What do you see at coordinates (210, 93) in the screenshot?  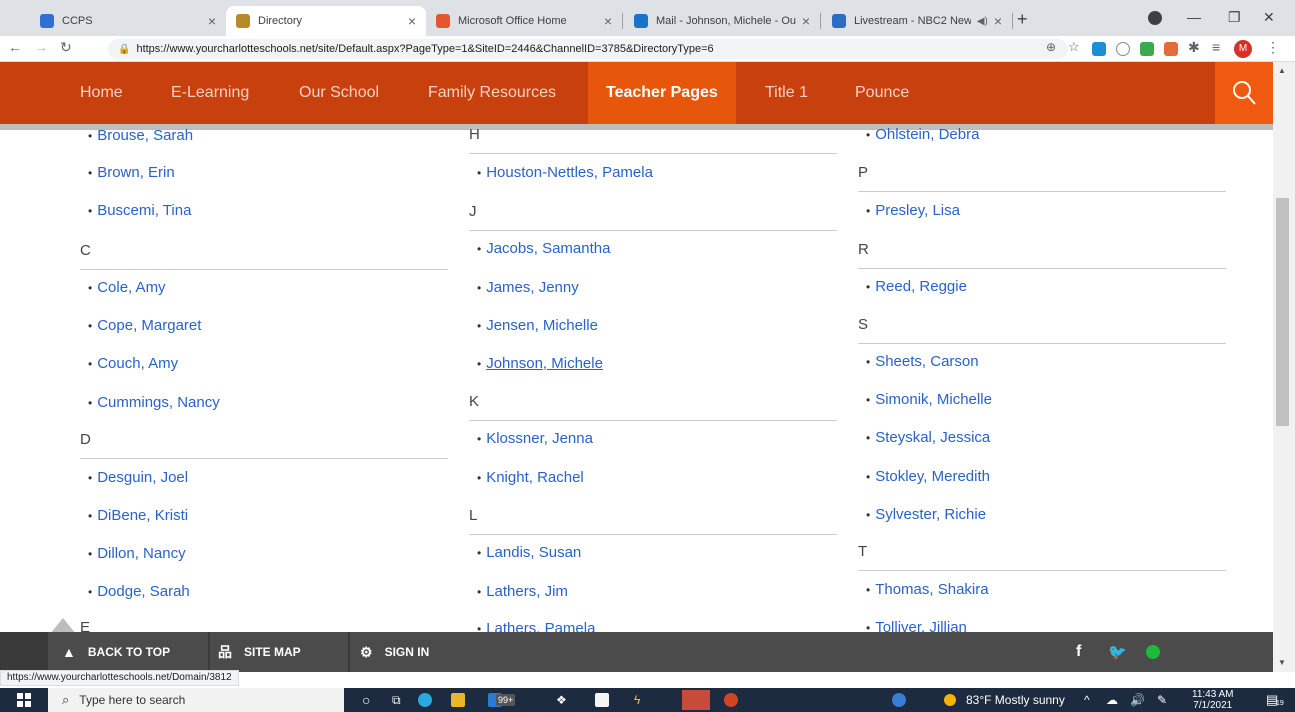 I see `nav-item-e-learning: E-Learning` at bounding box center [210, 93].